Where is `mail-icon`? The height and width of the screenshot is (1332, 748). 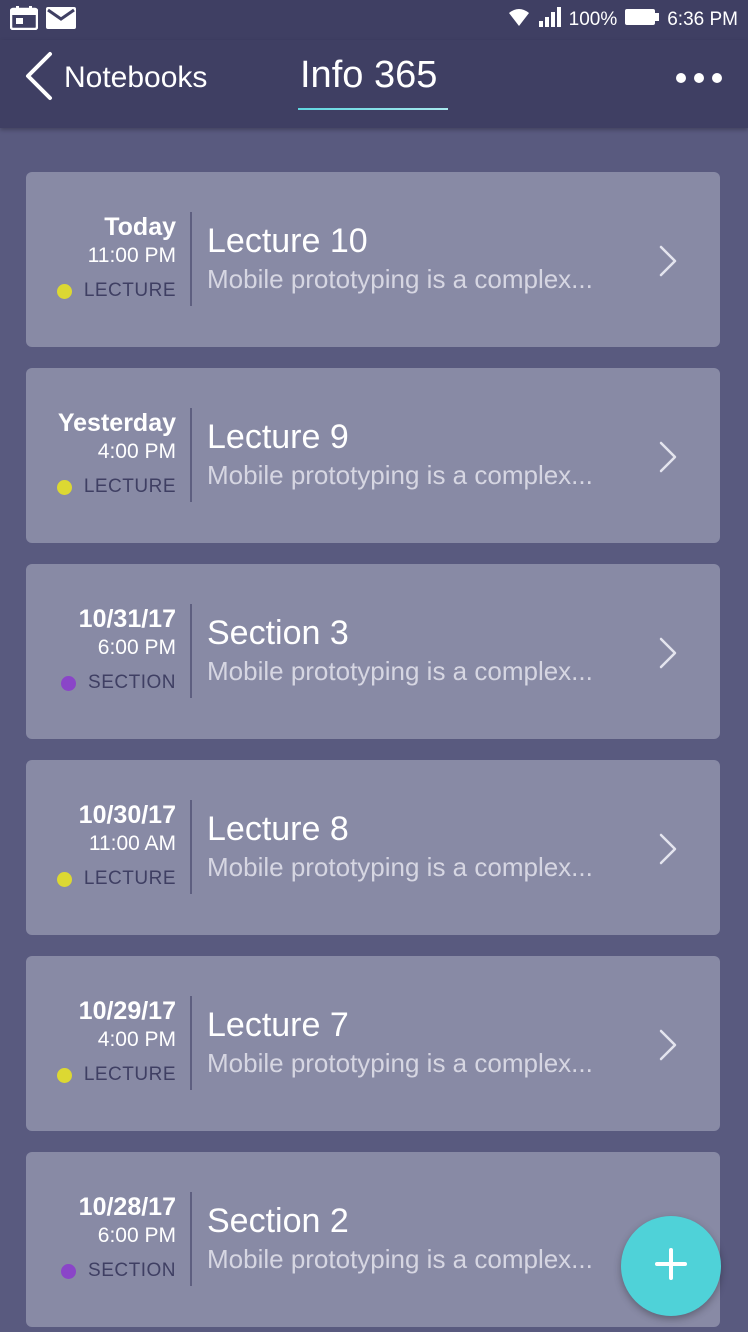
mail-icon is located at coordinates (61, 20).